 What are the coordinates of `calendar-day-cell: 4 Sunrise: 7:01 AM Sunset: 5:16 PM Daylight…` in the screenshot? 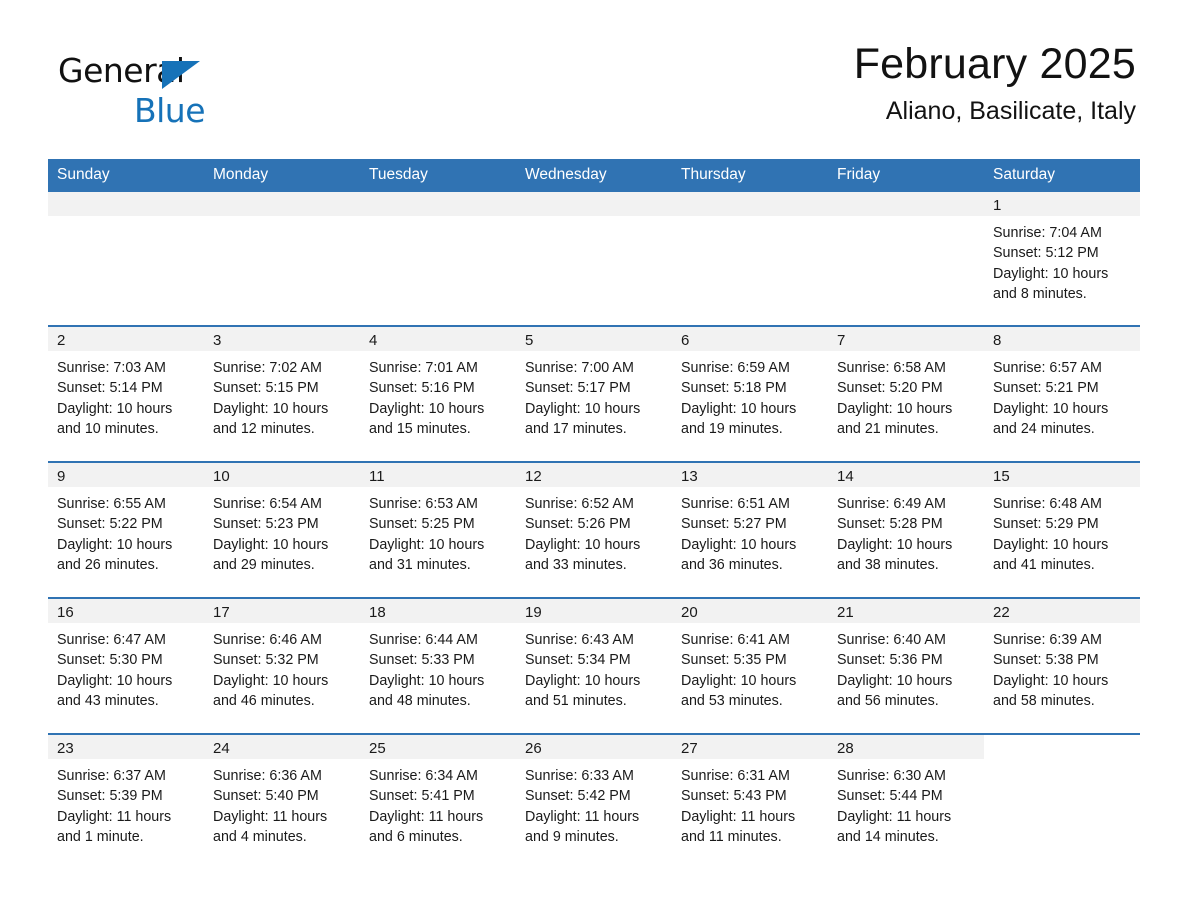 It's located at (438, 393).